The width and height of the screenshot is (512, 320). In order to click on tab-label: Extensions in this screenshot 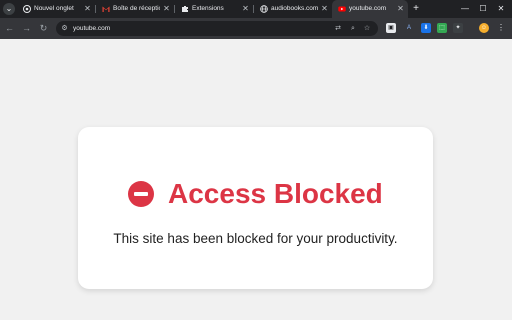, I will do `click(208, 8)`.